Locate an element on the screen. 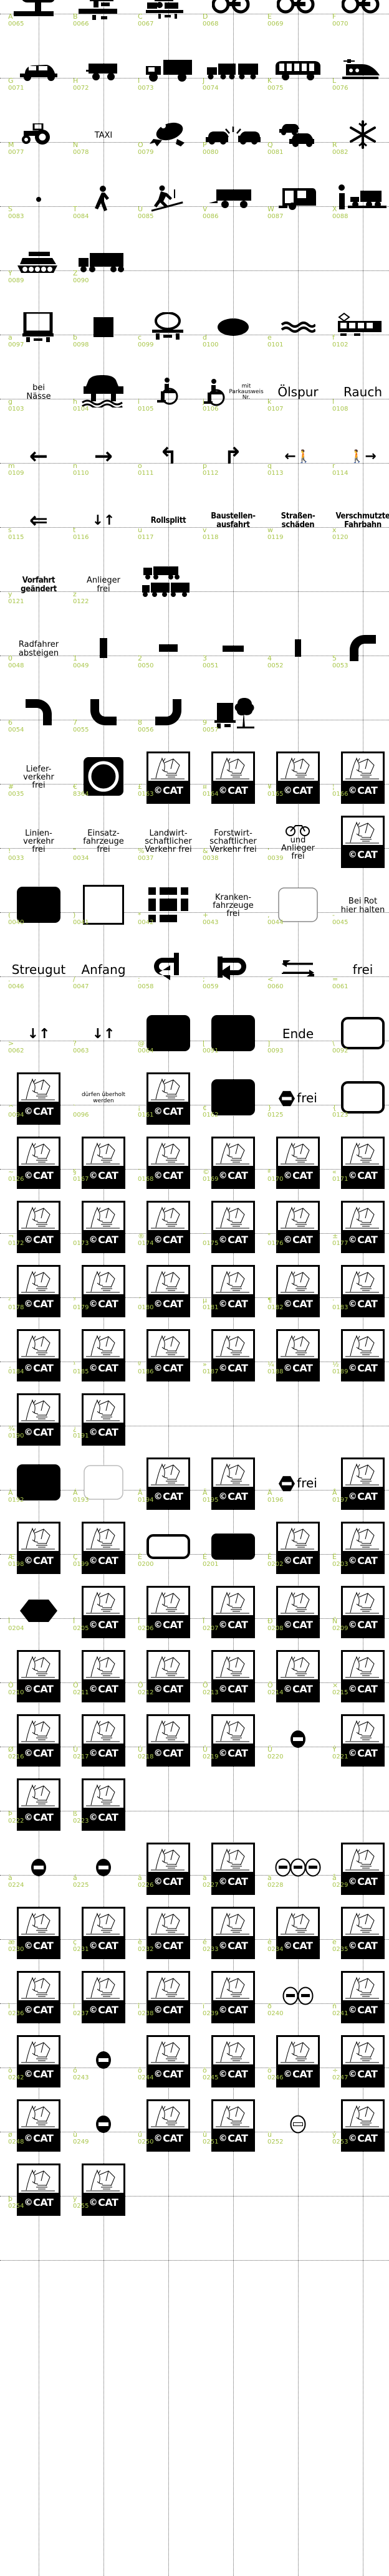  glyph-cell: © CAT Õ 0213 is located at coordinates (233, 1676).